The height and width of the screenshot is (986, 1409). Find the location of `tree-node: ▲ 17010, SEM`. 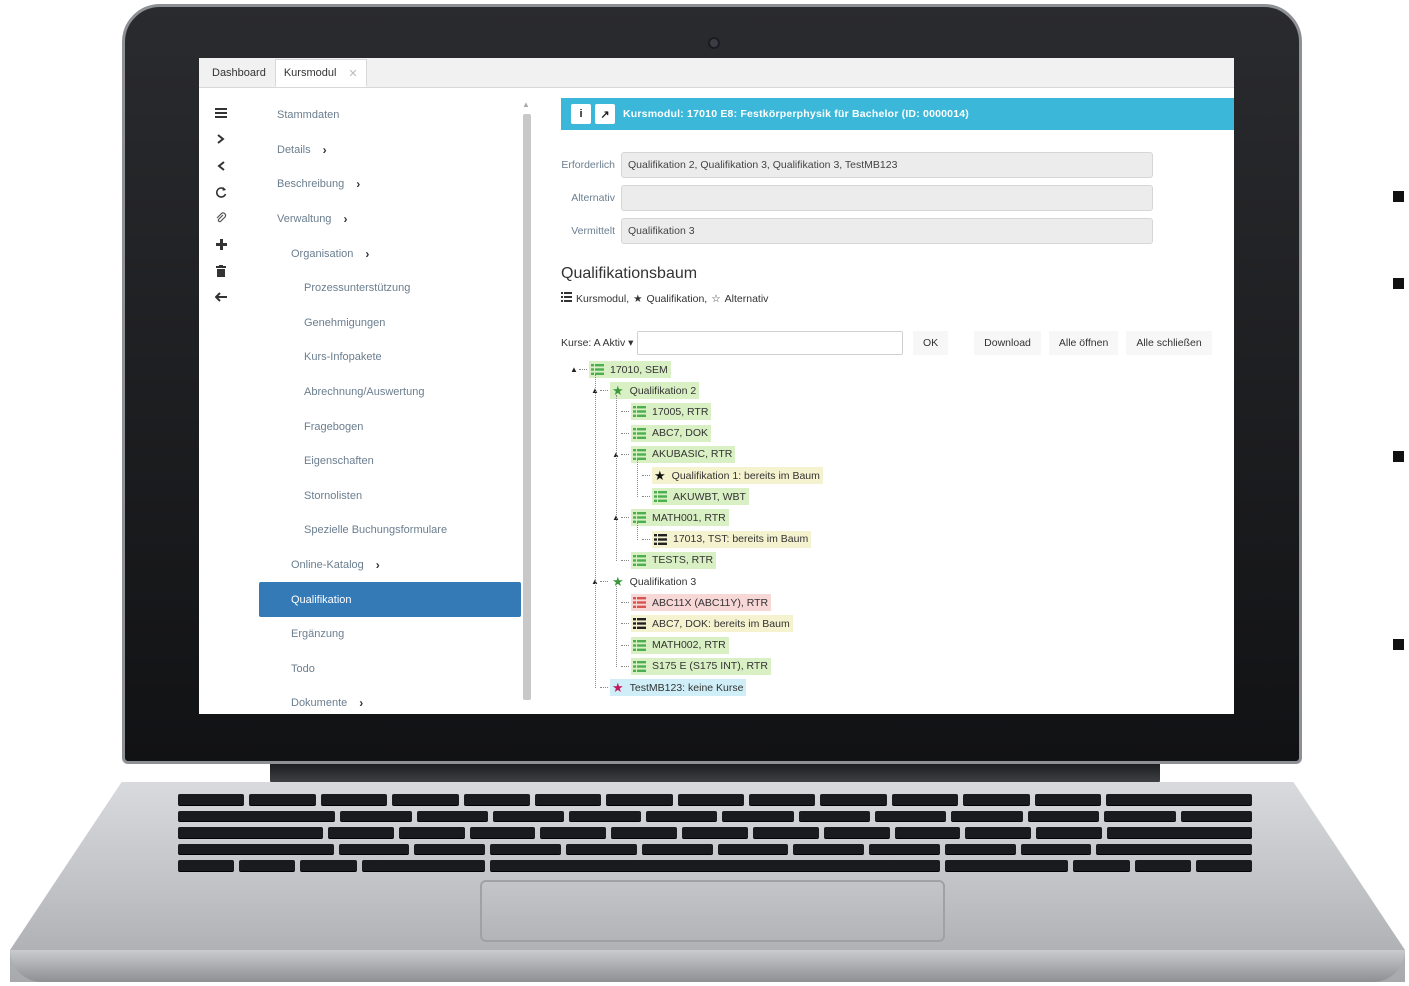

tree-node: ▲ 17010, SEM is located at coordinates (620, 369).